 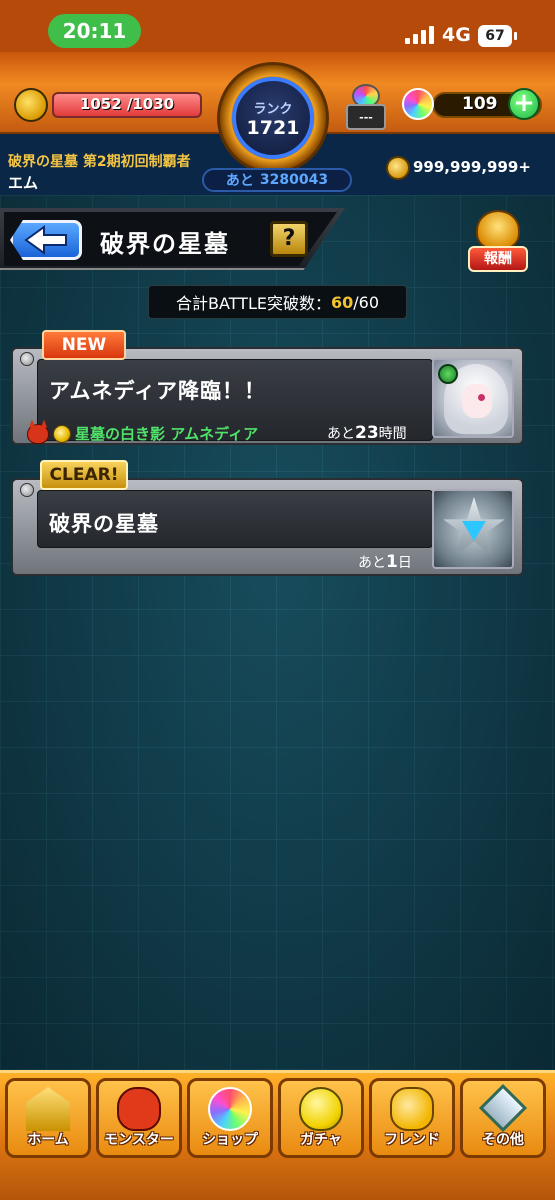 I want to click on amnedia-portrait-icon, so click(x=473, y=398).